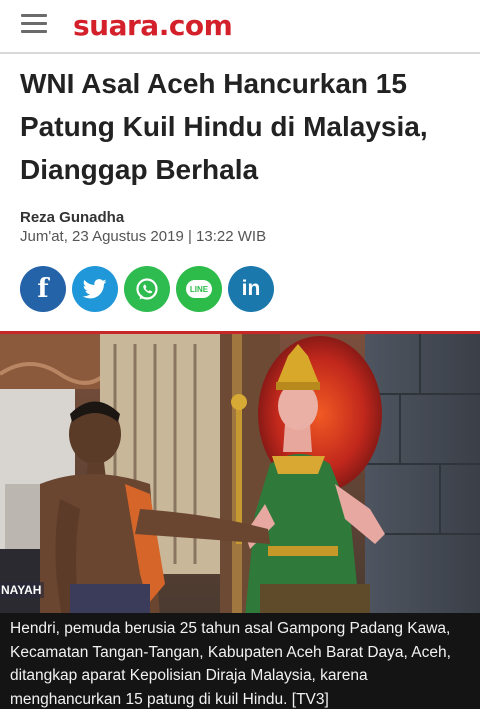 This screenshot has height=711, width=480. What do you see at coordinates (153, 25) in the screenshot?
I see `site-logo: suara.com` at bounding box center [153, 25].